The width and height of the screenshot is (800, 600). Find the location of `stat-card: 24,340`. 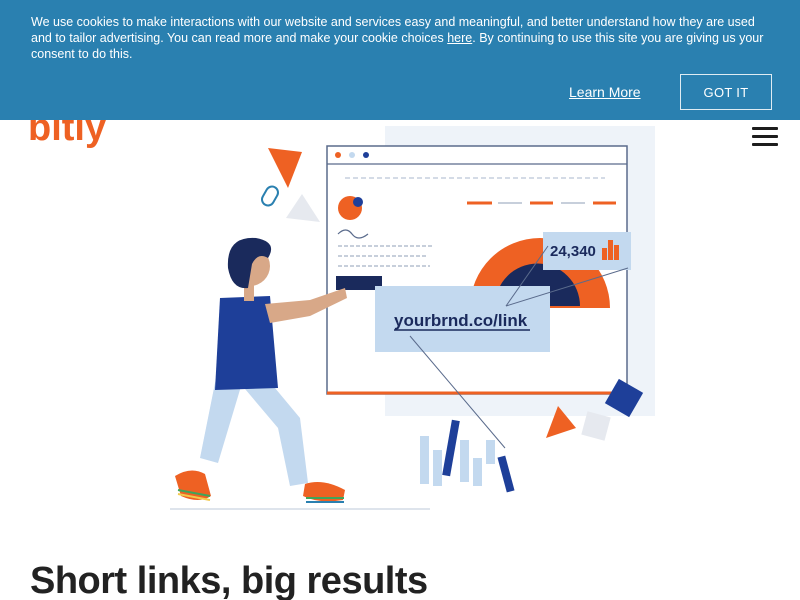

stat-card: 24,340 is located at coordinates (587, 251).